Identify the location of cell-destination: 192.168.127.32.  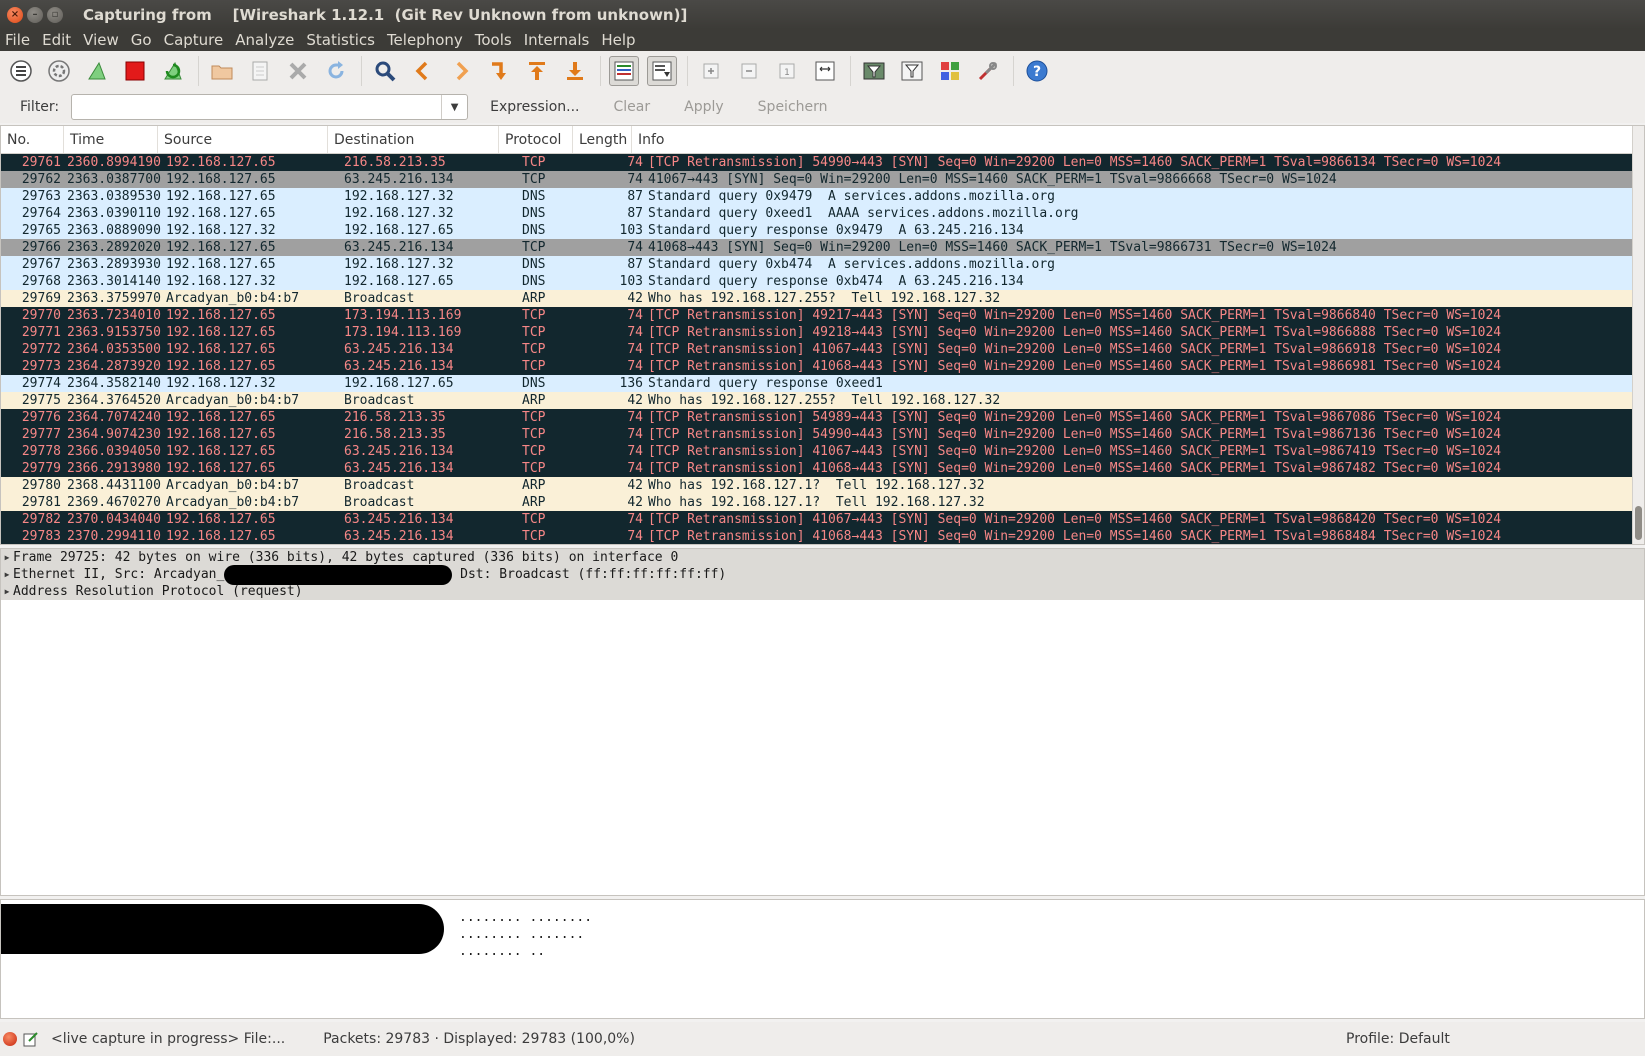
(399, 213).